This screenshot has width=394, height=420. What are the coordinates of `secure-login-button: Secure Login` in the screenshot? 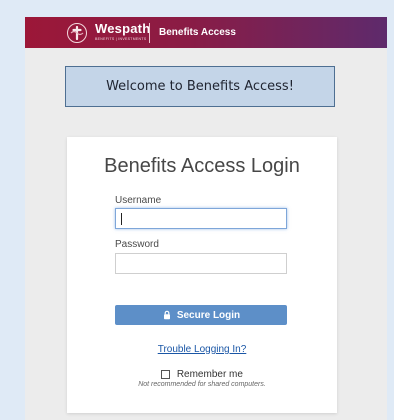 It's located at (201, 315).